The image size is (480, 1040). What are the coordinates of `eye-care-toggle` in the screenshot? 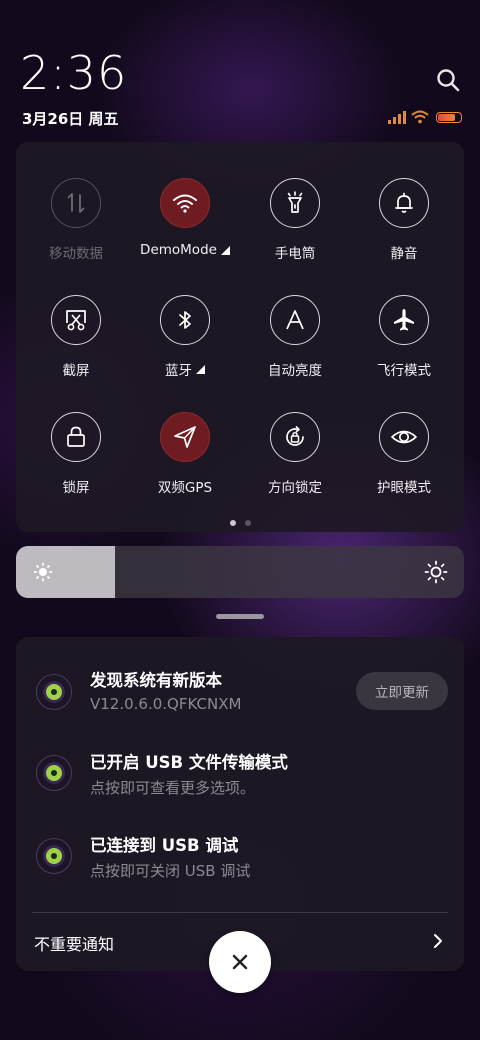 It's located at (404, 437).